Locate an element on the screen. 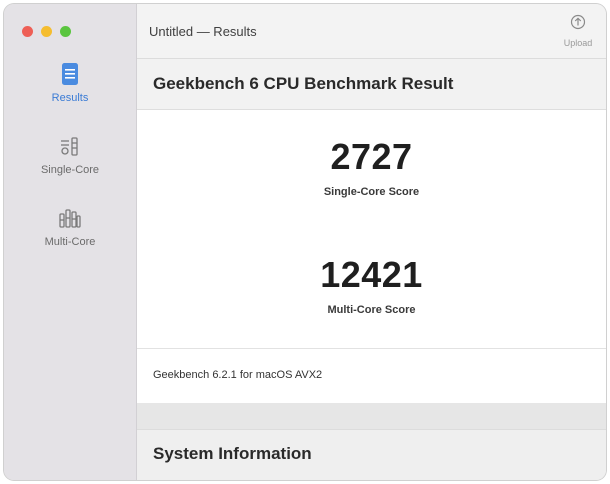  sidebar-item-label: Single-Core is located at coordinates (70, 170).